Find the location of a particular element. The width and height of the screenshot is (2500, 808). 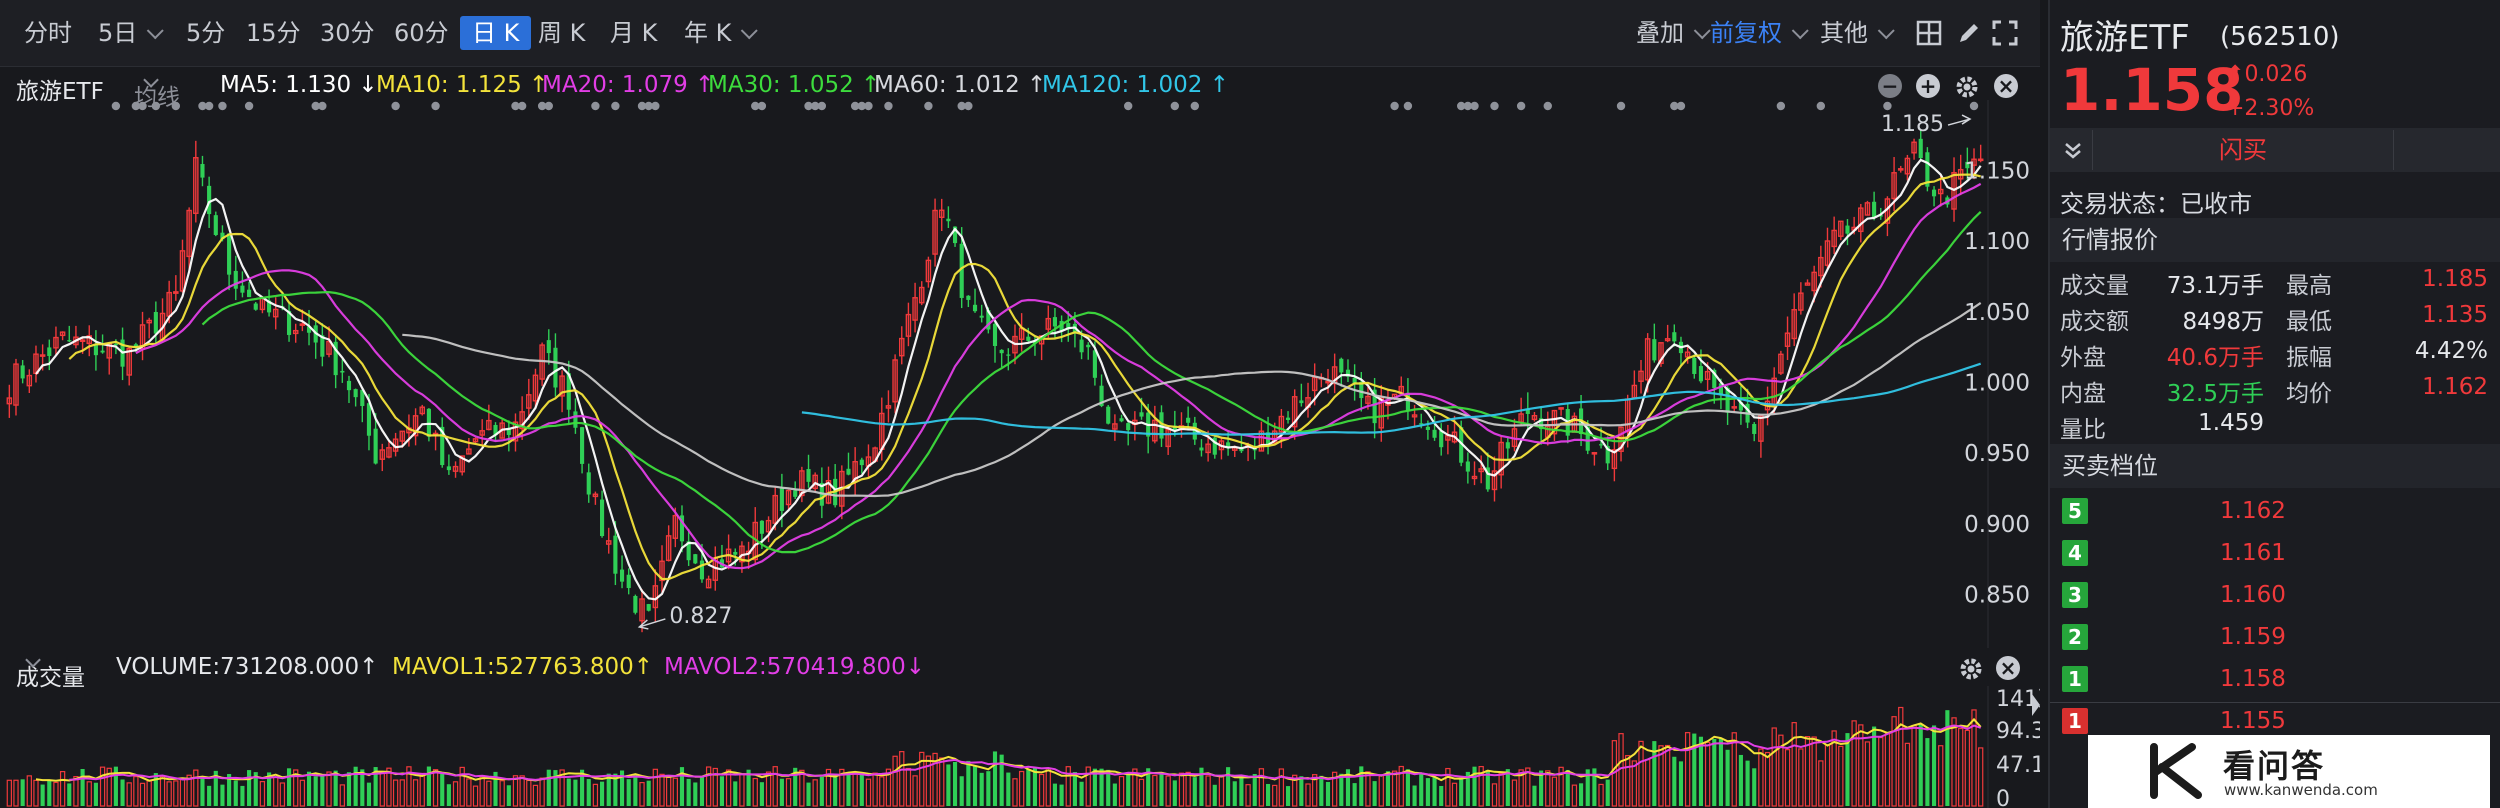

volume-chart: 141万94.3万47.1万0 is located at coordinates (1020, 747).